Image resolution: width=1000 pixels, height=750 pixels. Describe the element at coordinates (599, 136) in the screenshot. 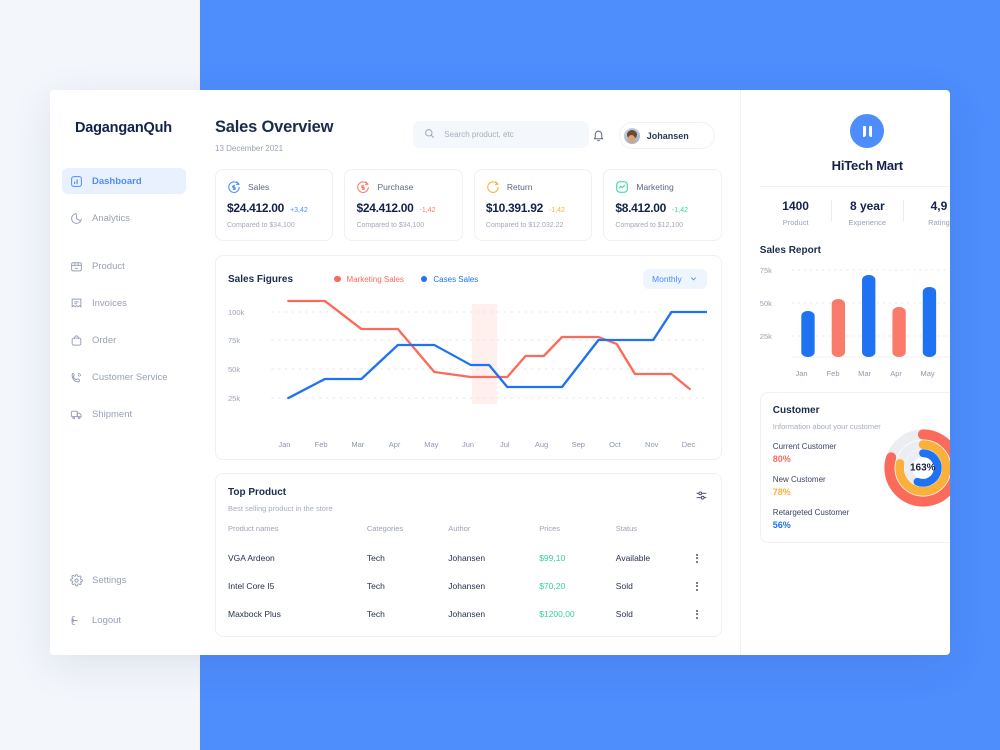

I see `notification-bell-icon` at that location.